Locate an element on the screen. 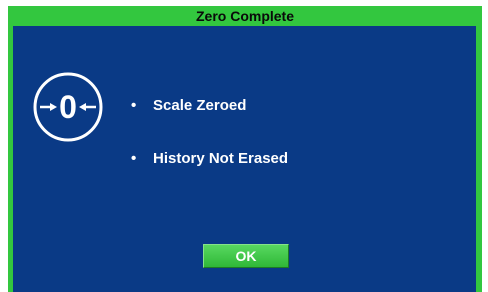 This screenshot has width=488, height=292. zero-scale-icon: 0 is located at coordinates (68, 107).